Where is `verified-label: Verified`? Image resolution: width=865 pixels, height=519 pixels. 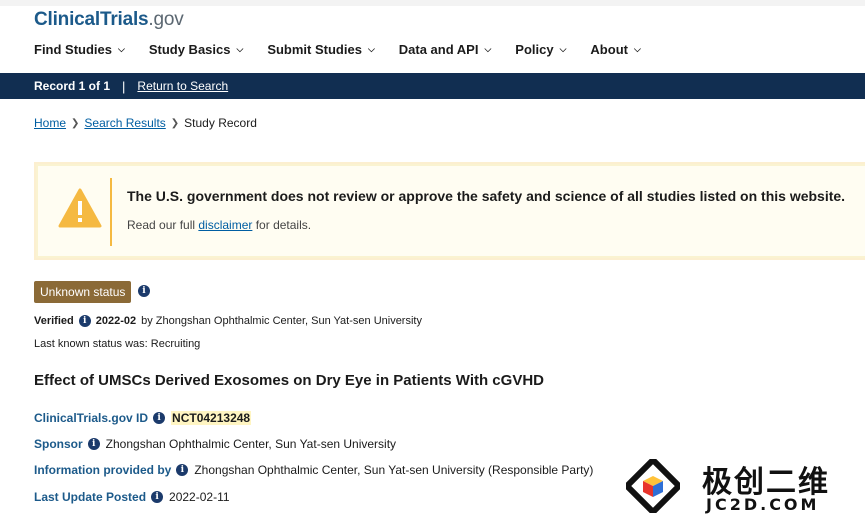
verified-label: Verified is located at coordinates (54, 321).